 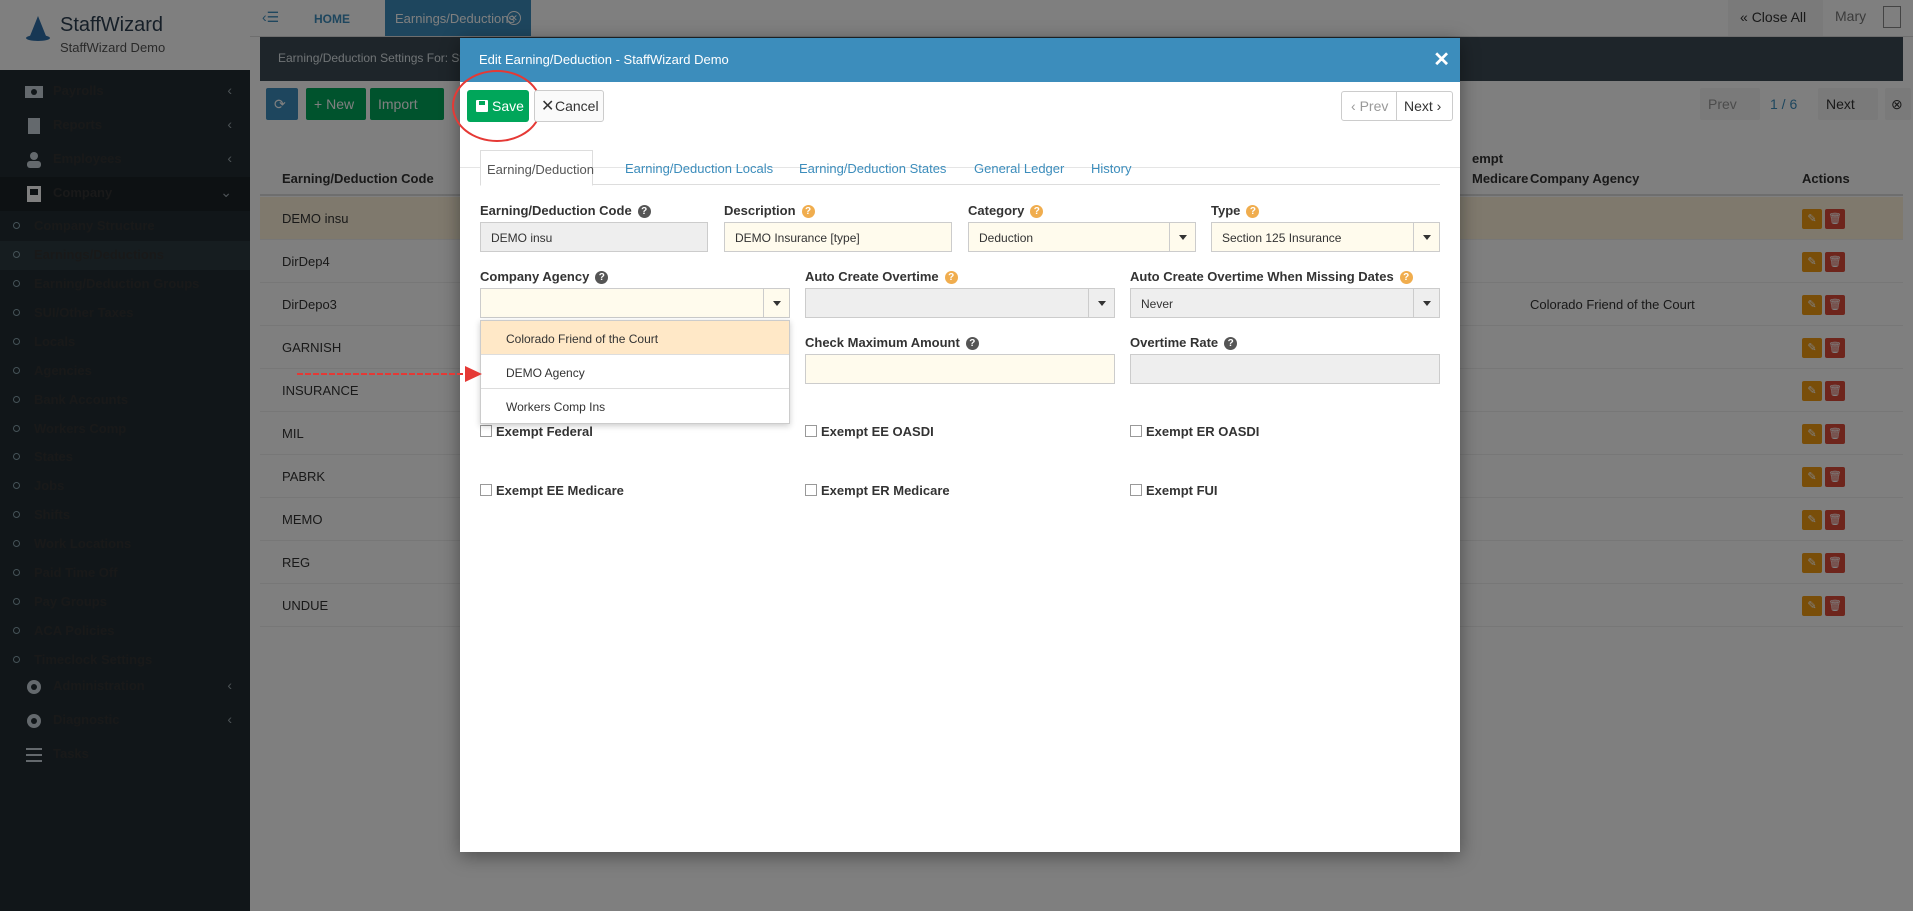 What do you see at coordinates (1006, 238) in the screenshot?
I see `category-value: Deduction` at bounding box center [1006, 238].